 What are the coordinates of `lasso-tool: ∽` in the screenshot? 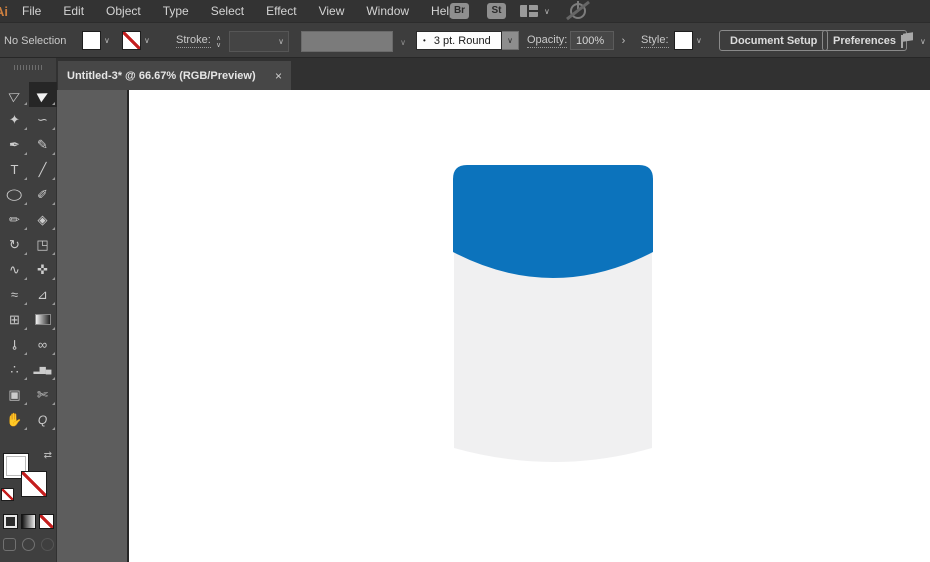 It's located at (43, 119).